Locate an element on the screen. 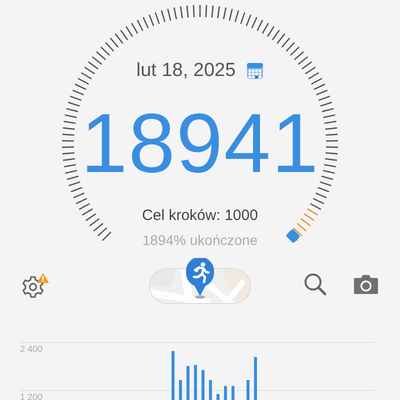 The image size is (400, 400). search-button is located at coordinates (315, 284).